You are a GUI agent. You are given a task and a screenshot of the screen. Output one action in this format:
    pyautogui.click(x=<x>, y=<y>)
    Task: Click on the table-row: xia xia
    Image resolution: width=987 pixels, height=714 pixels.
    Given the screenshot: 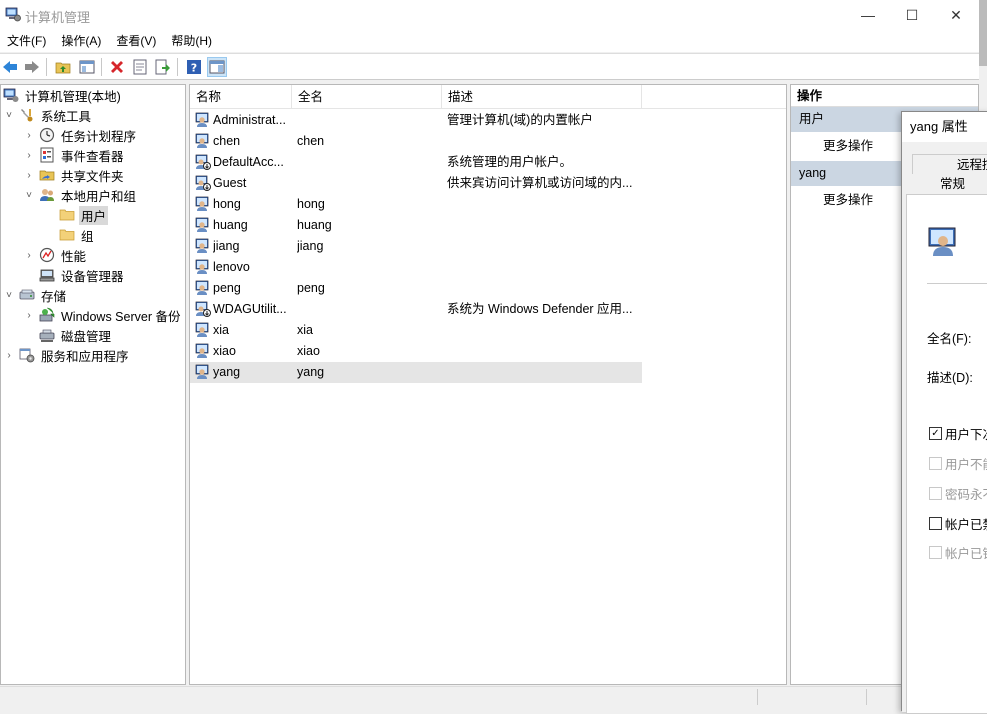 What is the action you would take?
    pyautogui.click(x=416, y=330)
    